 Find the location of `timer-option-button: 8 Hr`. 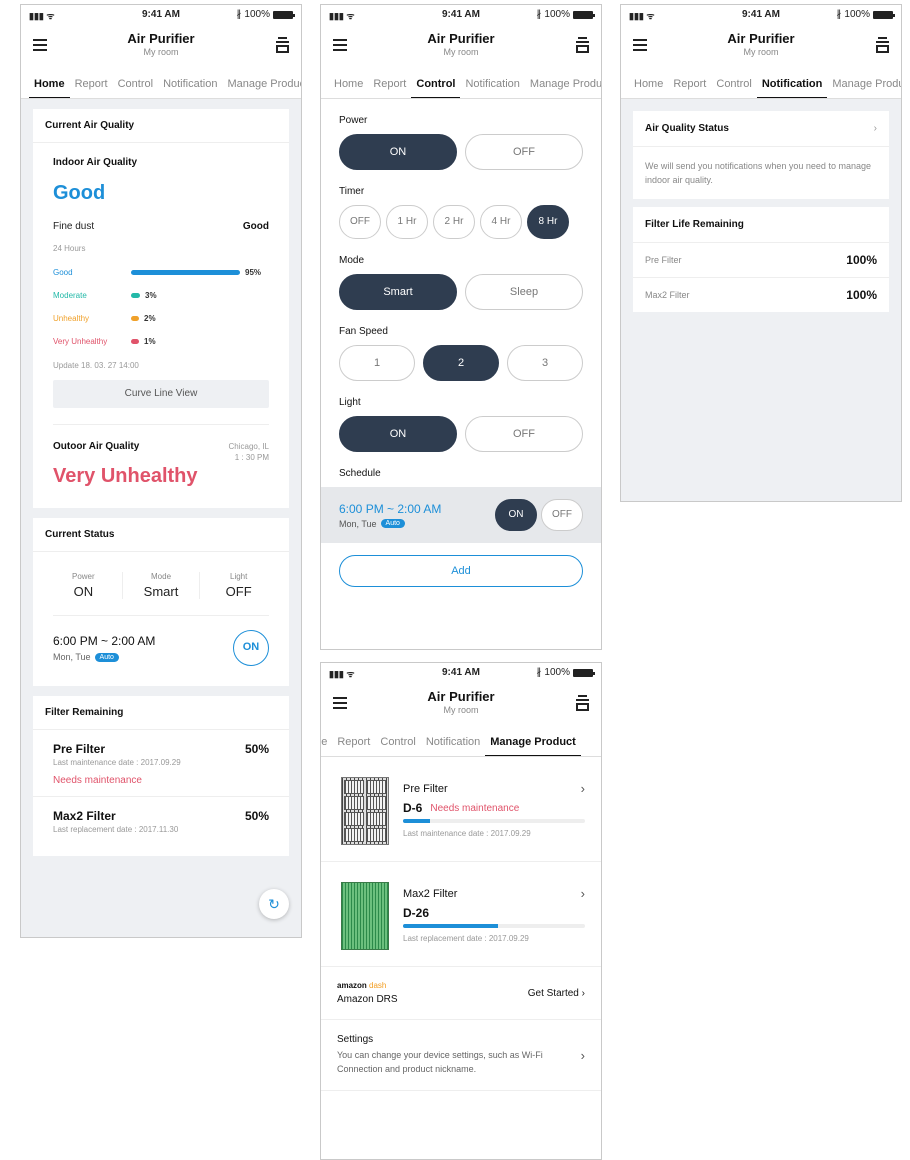

timer-option-button: 8 Hr is located at coordinates (548, 222).